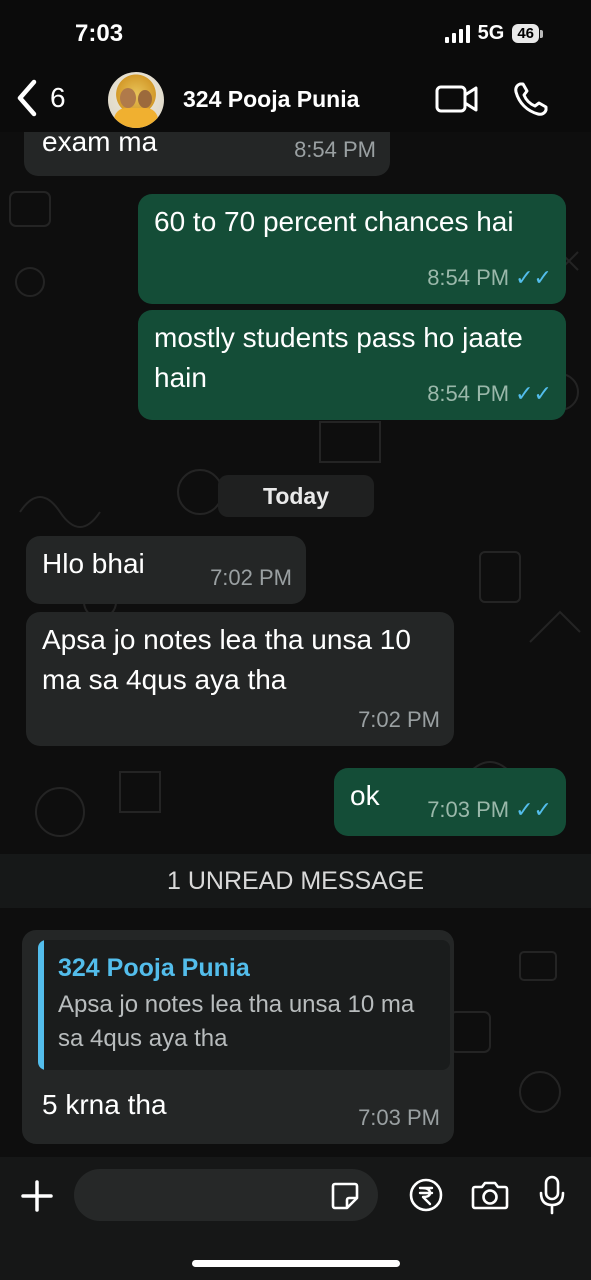 The width and height of the screenshot is (591, 1280). I want to click on message-bubble-outgoing: ok 7:03 PM ✓✓, so click(450, 802).